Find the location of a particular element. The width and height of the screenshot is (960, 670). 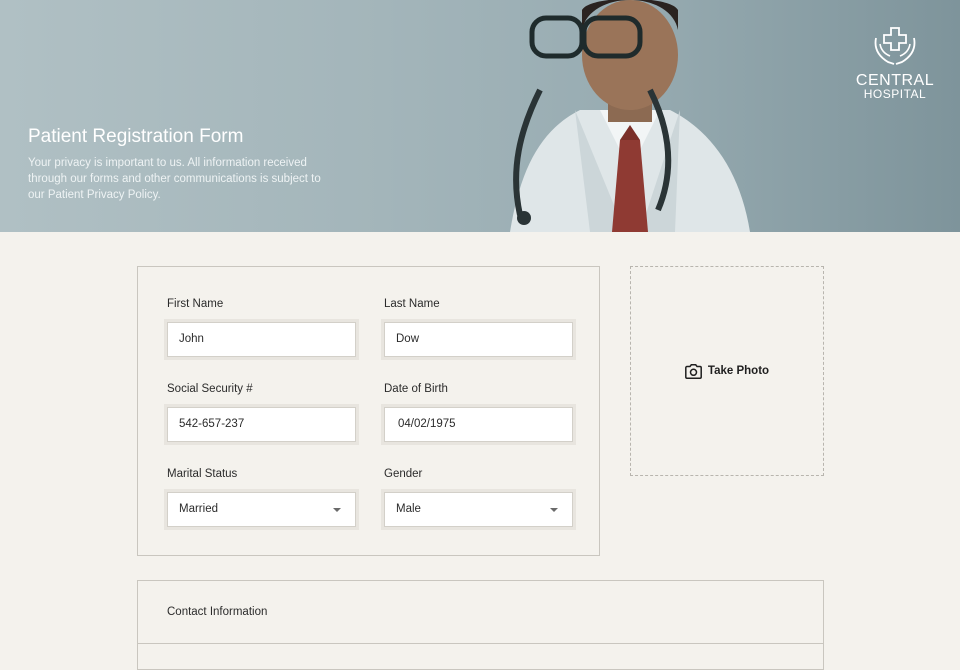

first-name-input: John is located at coordinates (261, 339).